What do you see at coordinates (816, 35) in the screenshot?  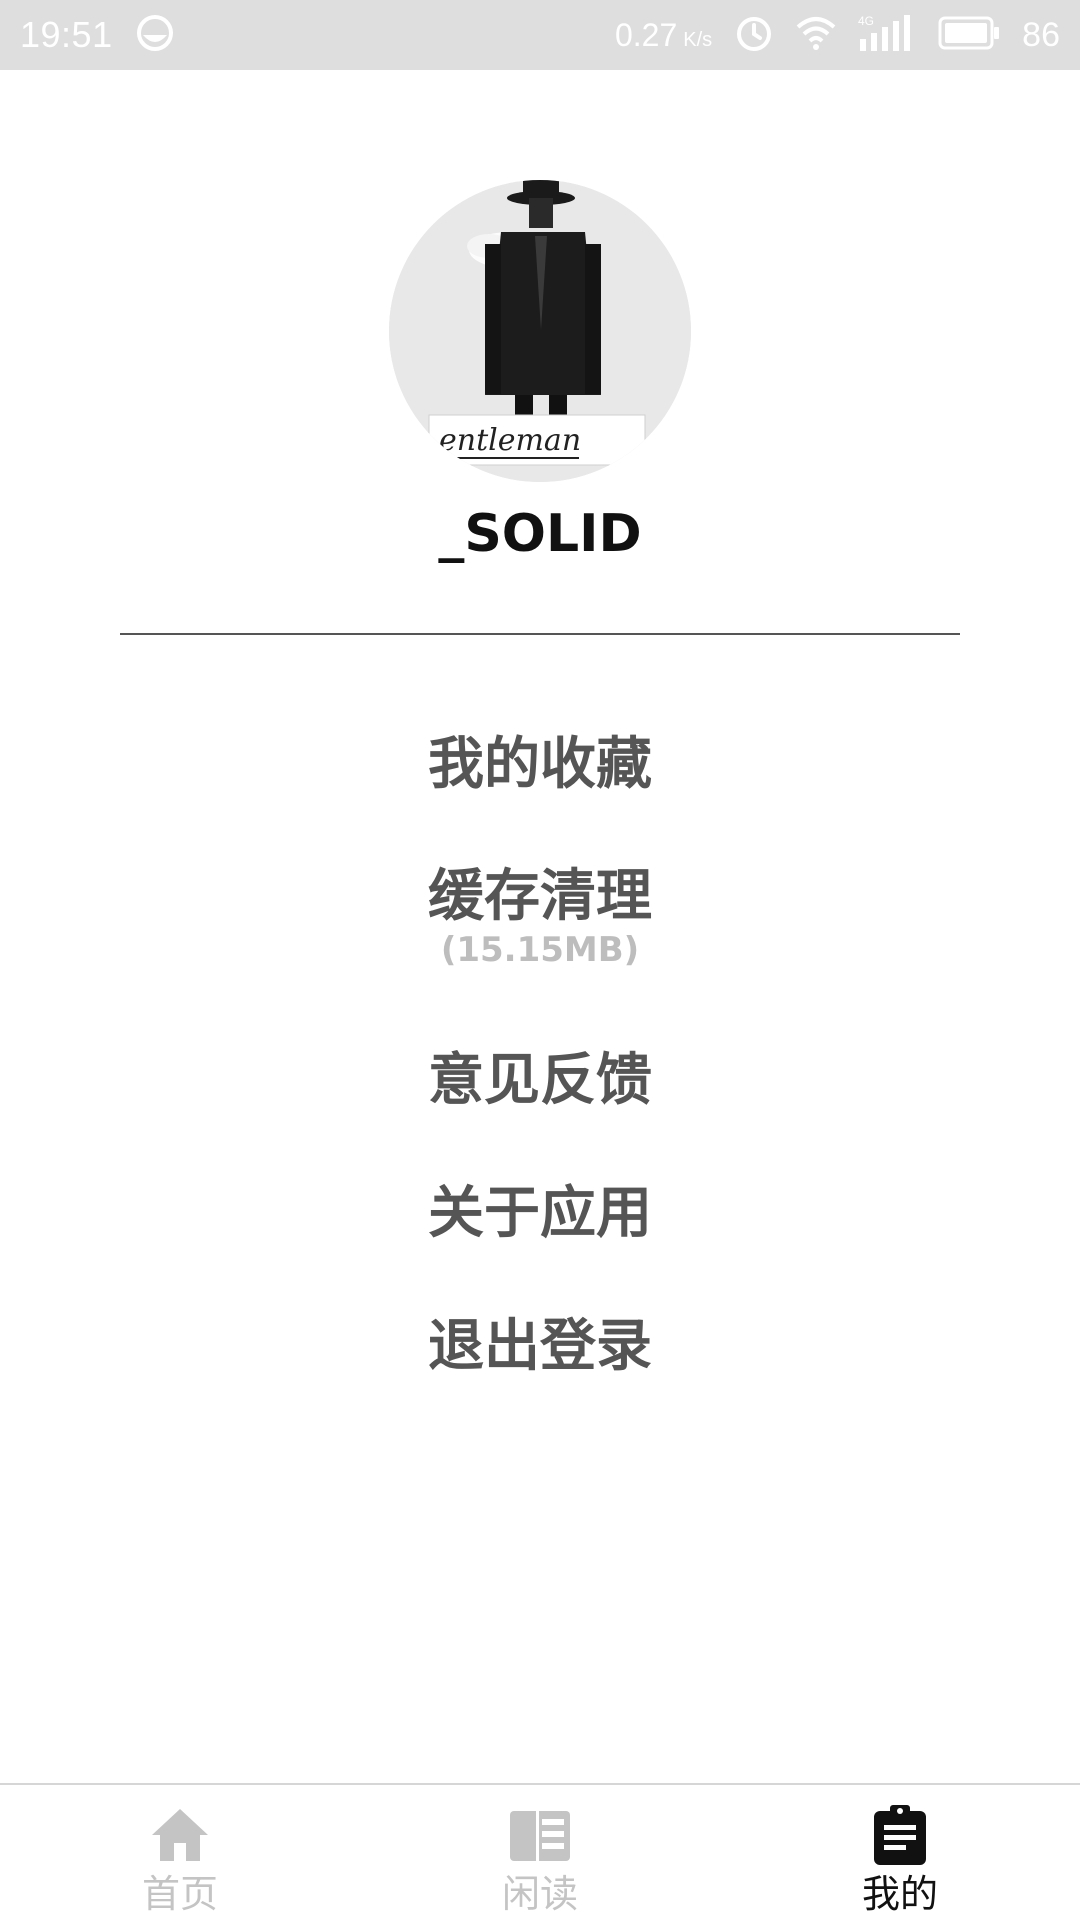 I see `wifi-icon` at bounding box center [816, 35].